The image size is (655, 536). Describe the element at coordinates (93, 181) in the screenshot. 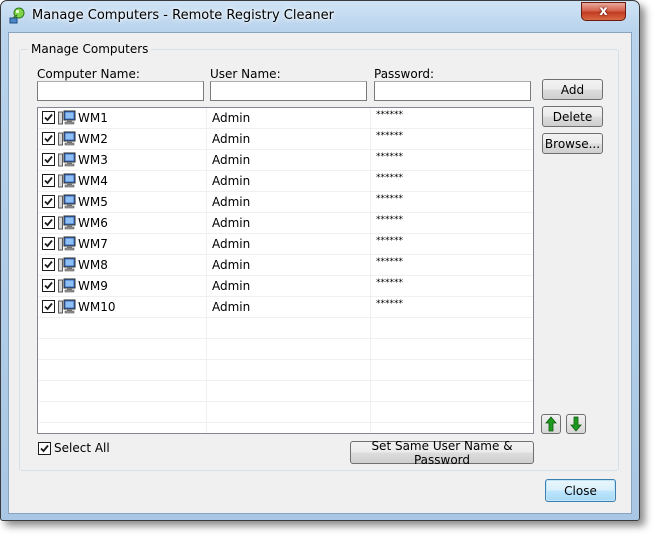

I see `computer-name-cell: WM4` at that location.